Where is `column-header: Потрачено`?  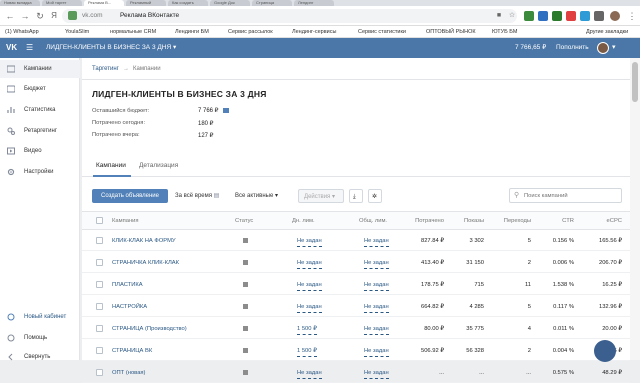 column-header: Потрачено is located at coordinates (422, 221).